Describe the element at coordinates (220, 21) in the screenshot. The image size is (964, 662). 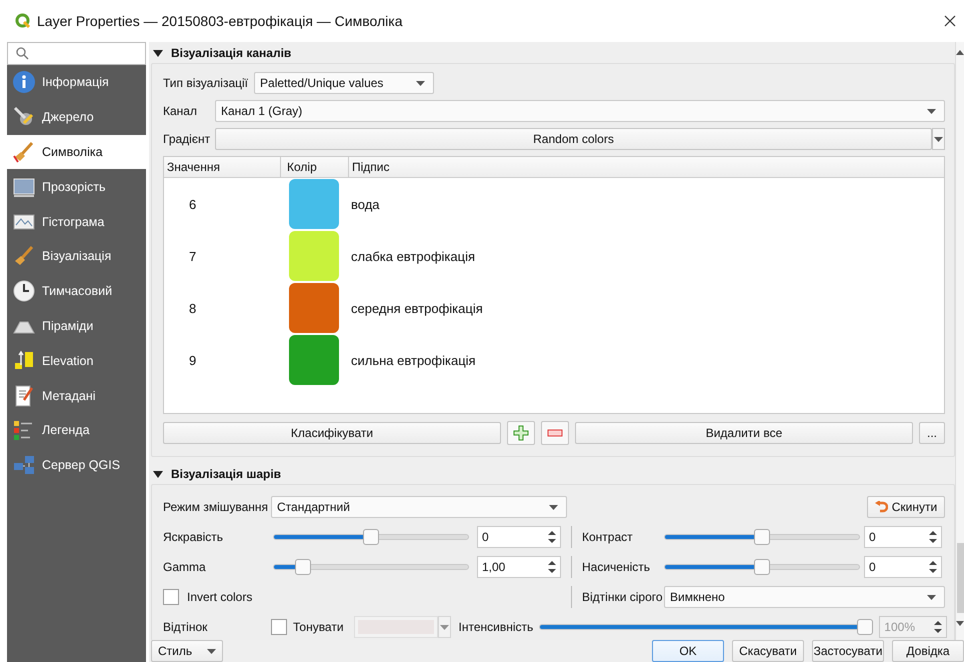
I see `window-title: Layer Properties — 20150803-евтрофікація — Символіка` at that location.